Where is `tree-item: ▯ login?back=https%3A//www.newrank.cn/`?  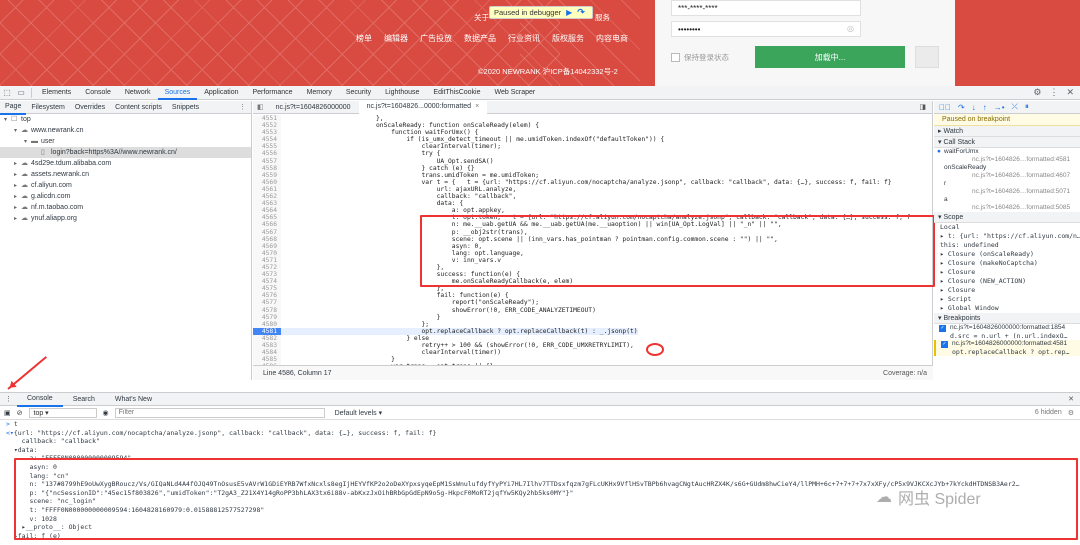 tree-item: ▯ login?back=https%3A//www.newrank.cn/ is located at coordinates (125, 152).